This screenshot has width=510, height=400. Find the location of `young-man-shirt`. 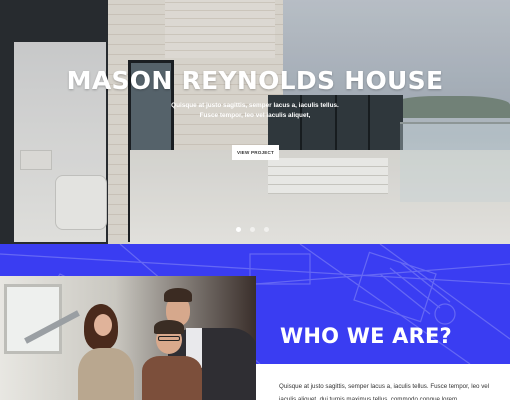

young-man-shirt is located at coordinates (172, 378).